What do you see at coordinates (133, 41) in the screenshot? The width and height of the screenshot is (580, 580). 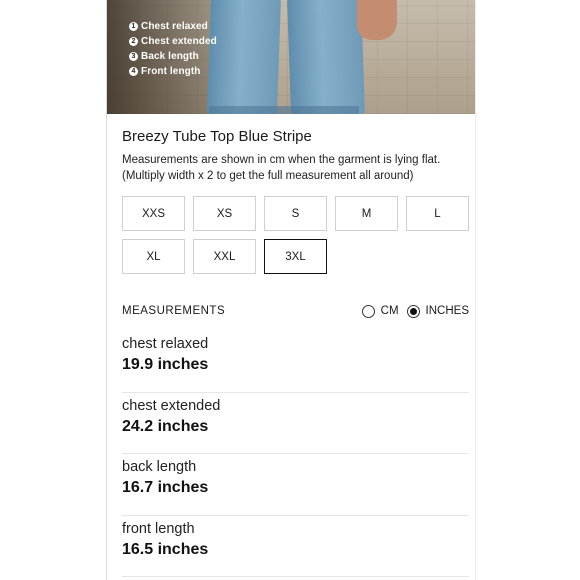 I see `legend-number: 2` at bounding box center [133, 41].